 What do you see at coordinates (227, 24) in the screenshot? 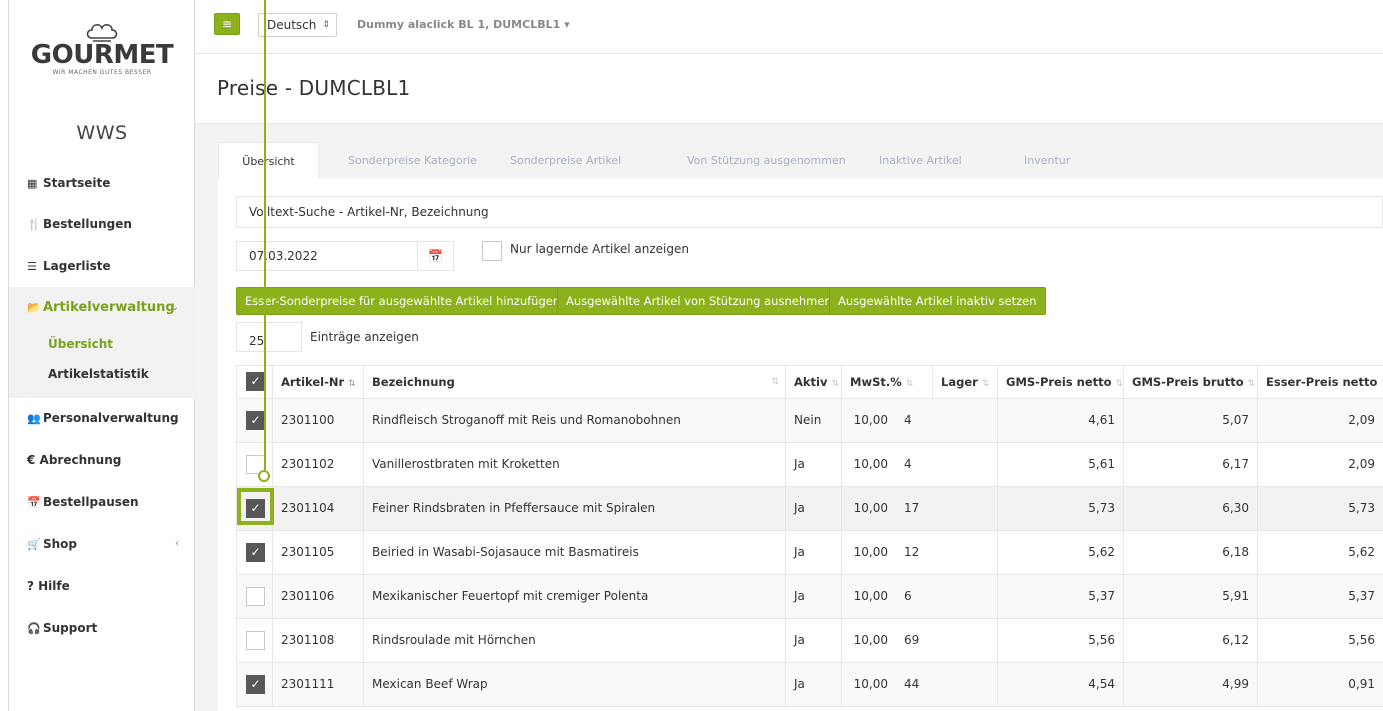
I see `menu-toggle-button: ≡` at bounding box center [227, 24].